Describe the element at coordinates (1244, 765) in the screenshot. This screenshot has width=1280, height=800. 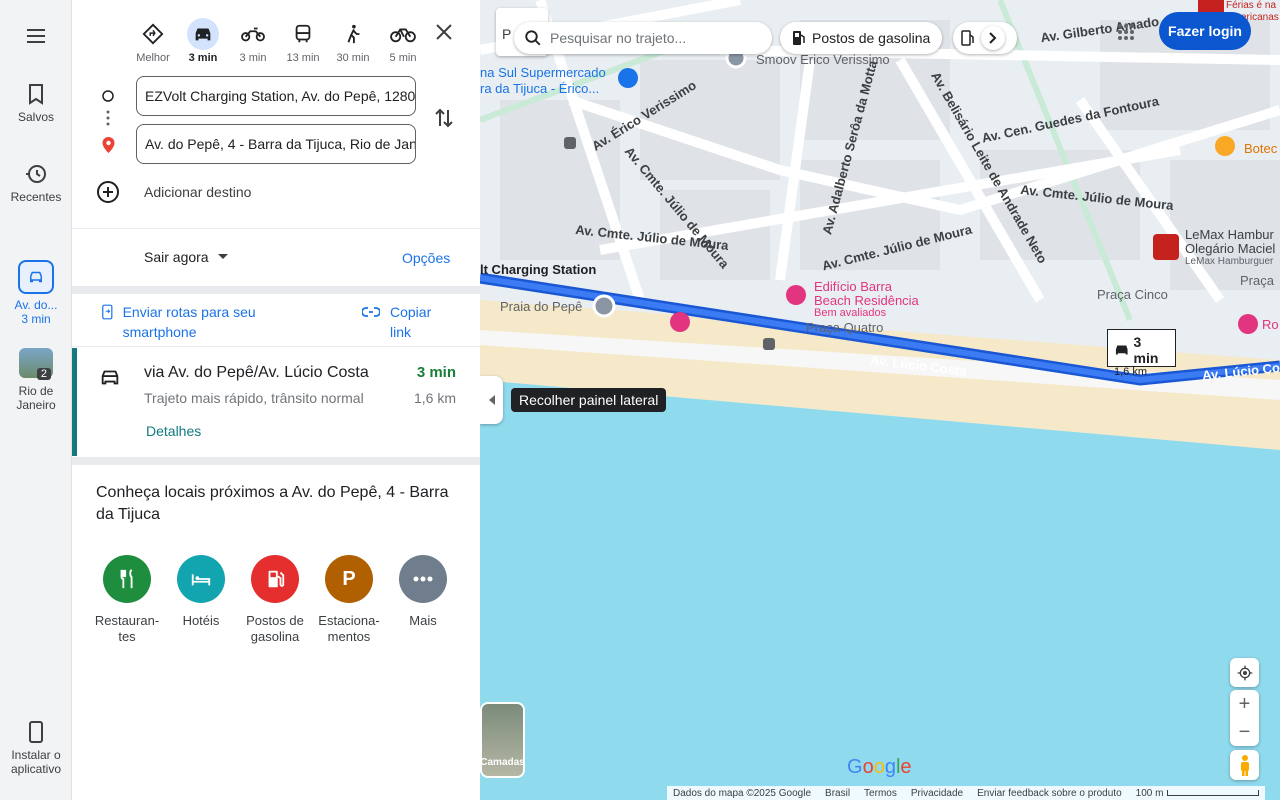
I see `street-view-button` at that location.